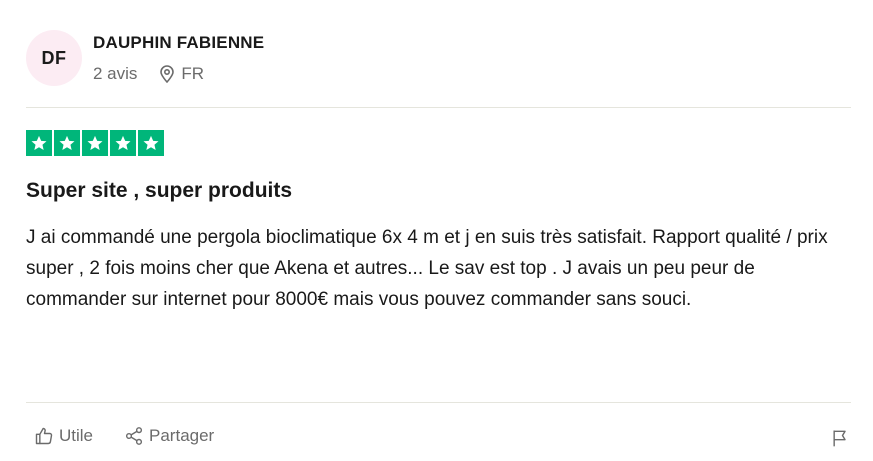 This screenshot has height=461, width=873. I want to click on review-count: 2 avis, so click(115, 73).